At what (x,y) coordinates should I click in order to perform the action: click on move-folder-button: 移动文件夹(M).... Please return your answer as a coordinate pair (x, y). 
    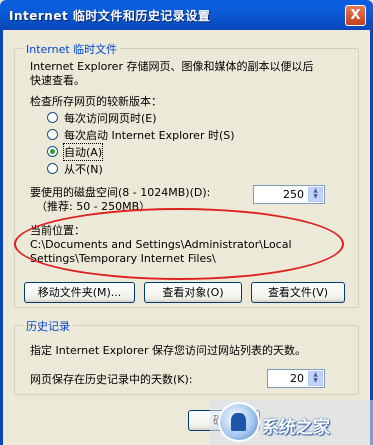
    Looking at the image, I should click on (79, 292).